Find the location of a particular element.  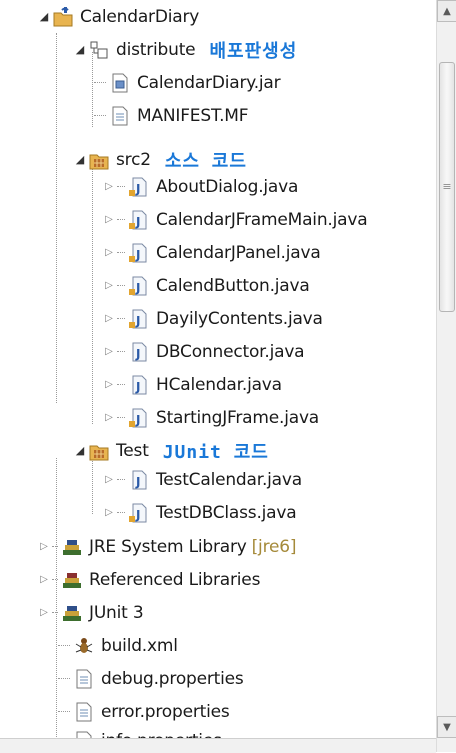

tree-item-java-file: ▷ J StartingJFrame.java is located at coordinates (211, 417).